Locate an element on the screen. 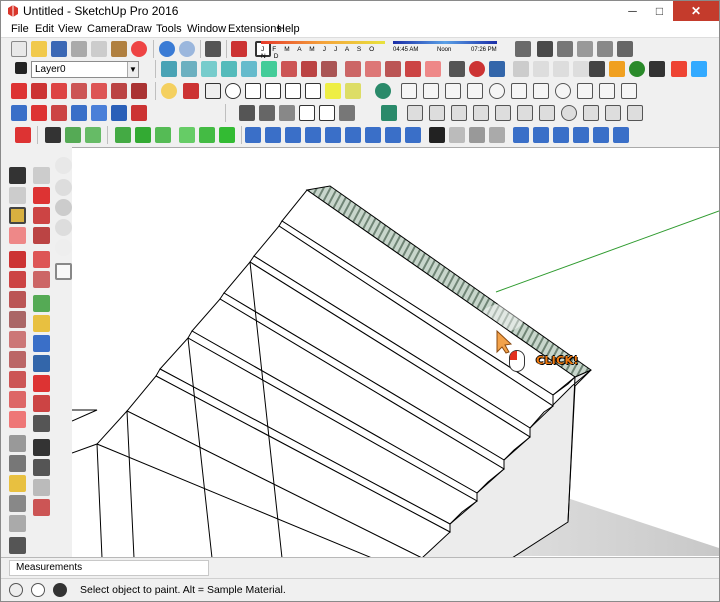  line-tool-icon is located at coordinates (17, 259).